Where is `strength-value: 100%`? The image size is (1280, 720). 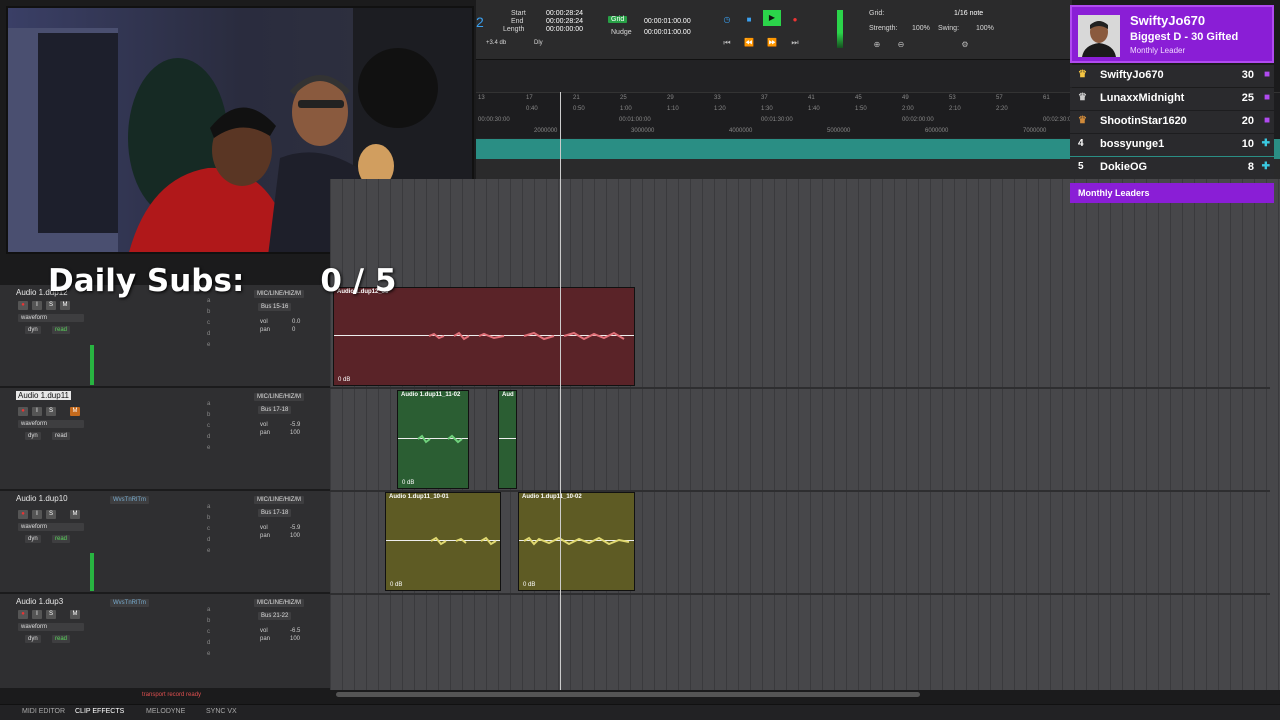 strength-value: 100% is located at coordinates (921, 28).